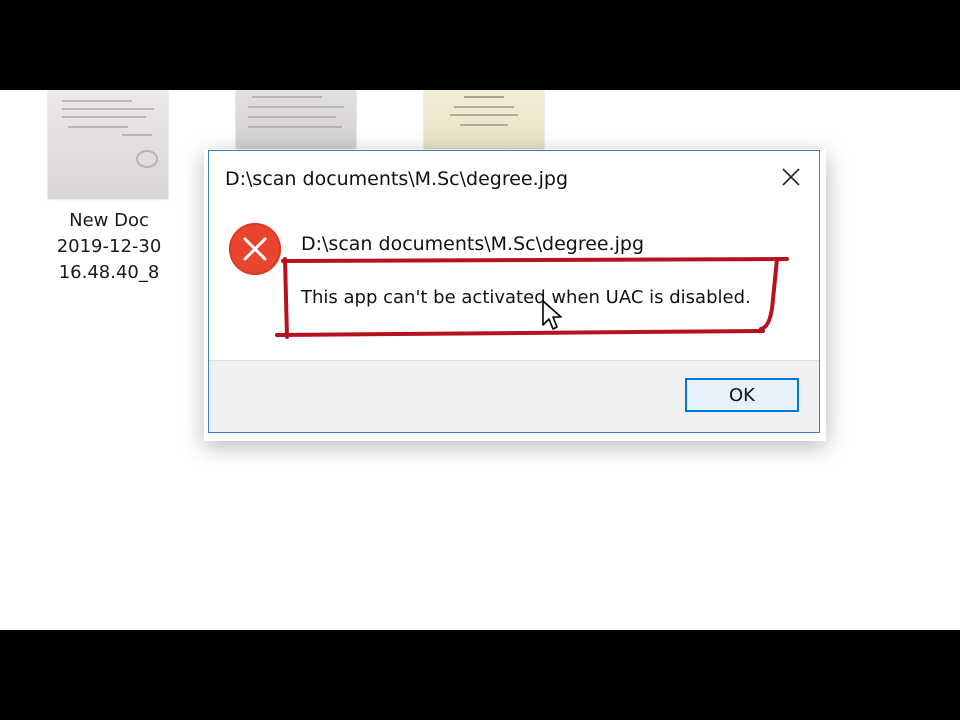 This screenshot has width=960, height=720. I want to click on ok-button: OK, so click(742, 395).